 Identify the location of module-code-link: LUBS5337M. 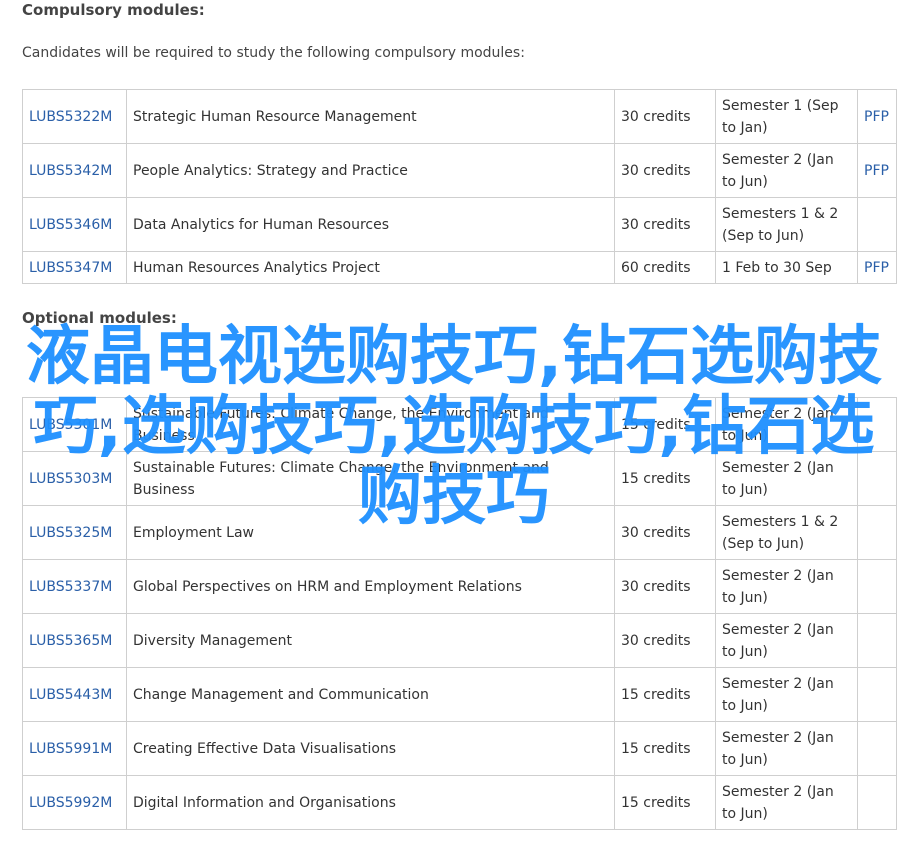
(70, 587).